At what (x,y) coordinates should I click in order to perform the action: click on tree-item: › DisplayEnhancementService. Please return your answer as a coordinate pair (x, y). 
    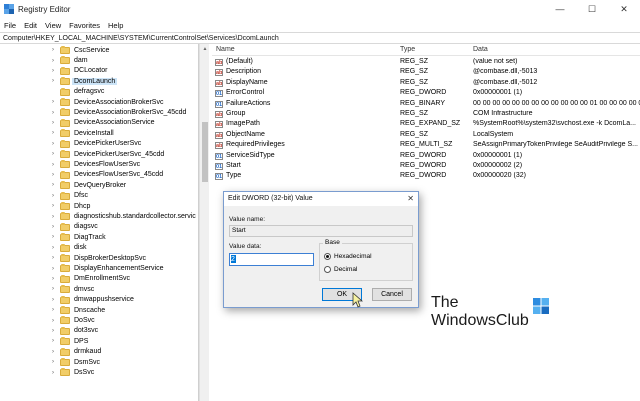
    Looking at the image, I should click on (97, 268).